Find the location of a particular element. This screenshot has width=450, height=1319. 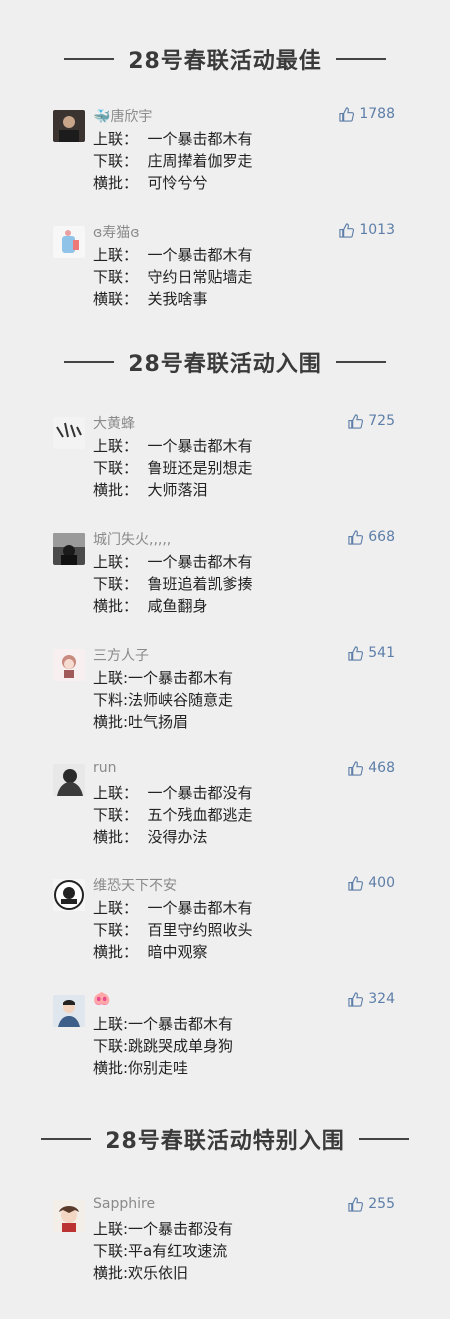

like-button: 468 is located at coordinates (371, 768).